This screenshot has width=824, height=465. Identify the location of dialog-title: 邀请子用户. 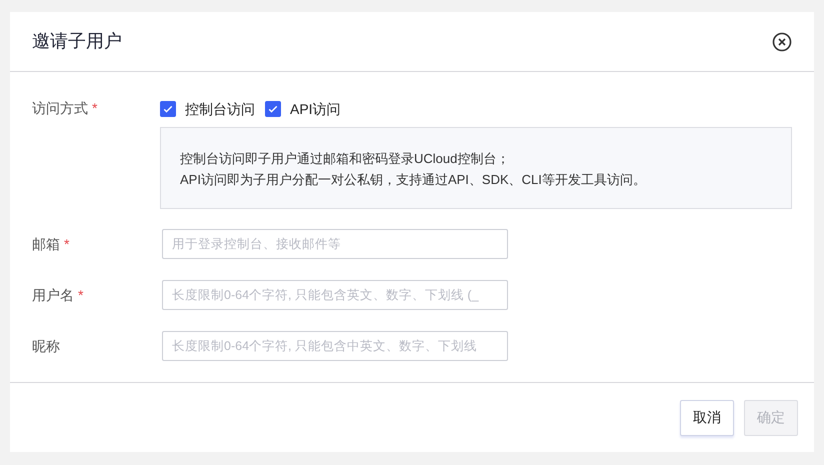
(77, 41).